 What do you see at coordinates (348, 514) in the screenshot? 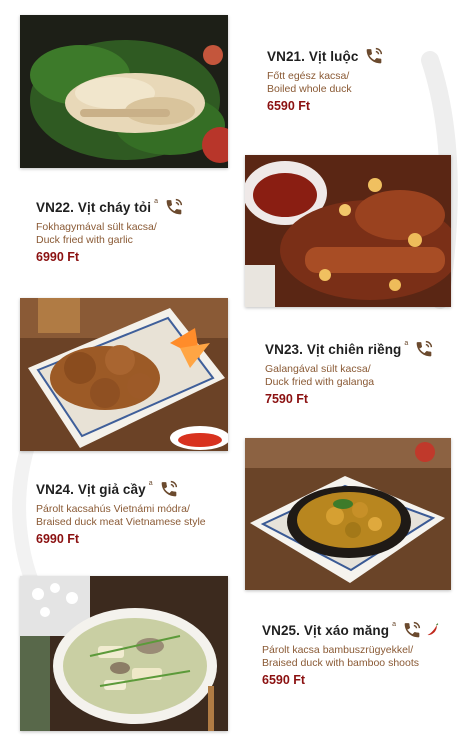
I see `photo-braised-duck-vietnamese` at bounding box center [348, 514].